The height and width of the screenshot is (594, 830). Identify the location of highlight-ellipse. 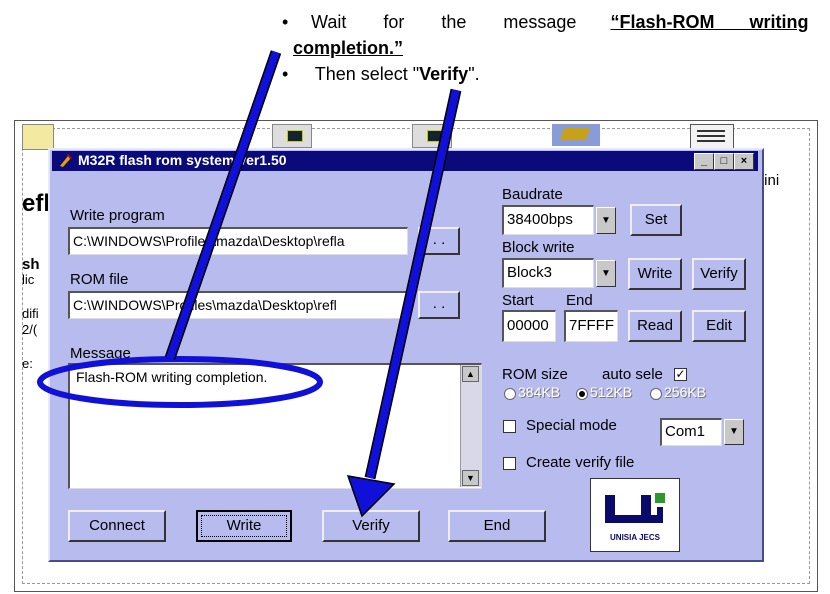
(180, 382).